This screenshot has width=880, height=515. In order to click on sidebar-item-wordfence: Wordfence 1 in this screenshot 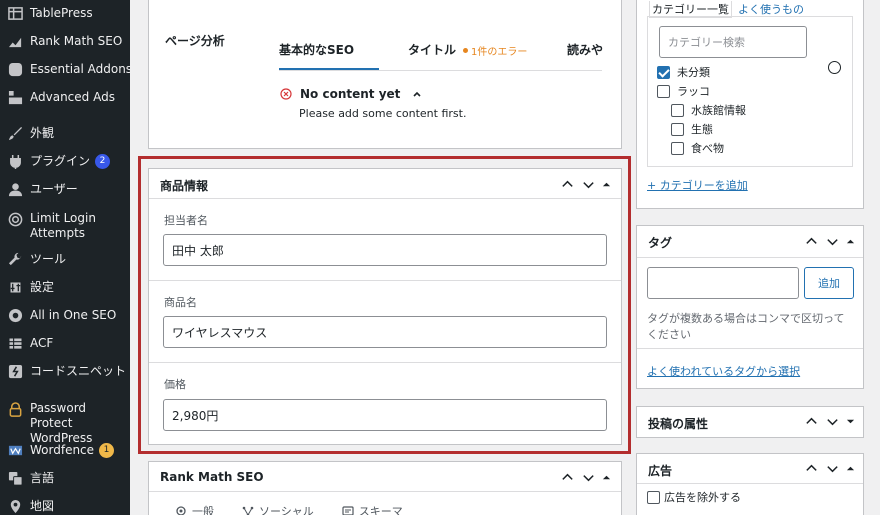, I will do `click(65, 450)`.